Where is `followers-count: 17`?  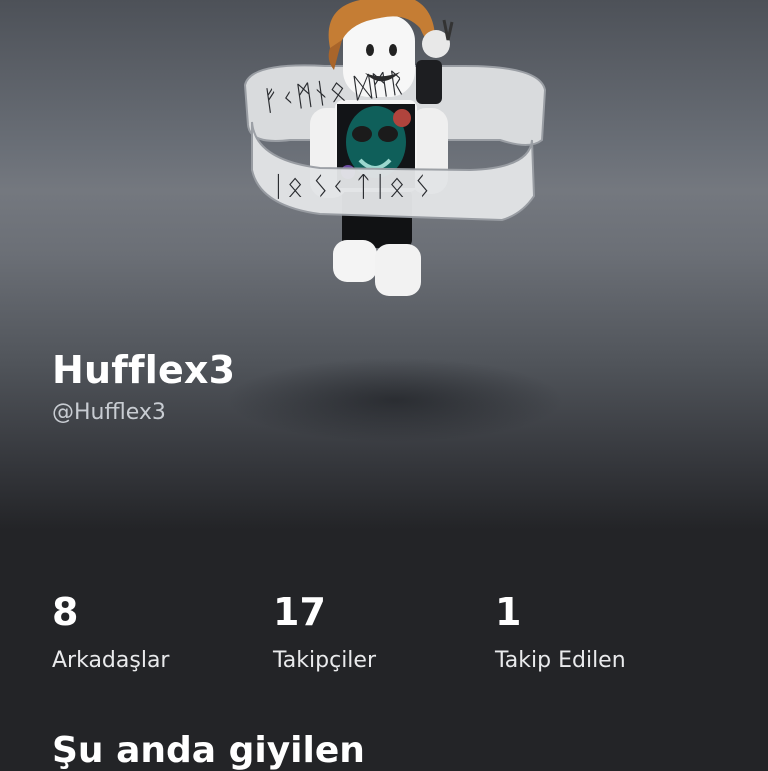
followers-count: 17 is located at coordinates (299, 612).